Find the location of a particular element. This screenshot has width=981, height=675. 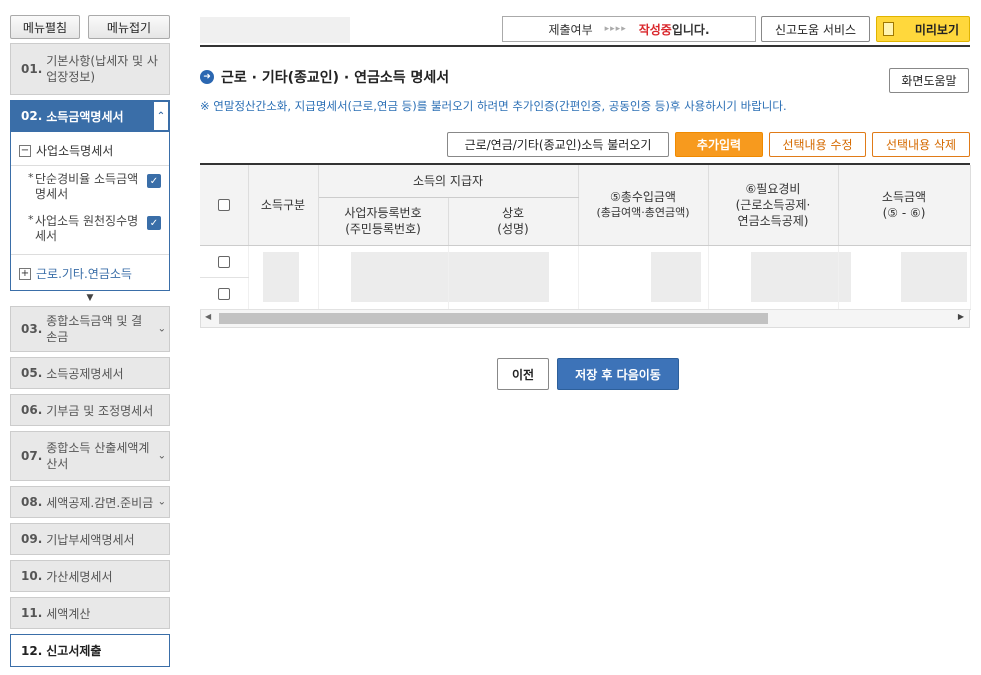

header-line: 소득금액 is located at coordinates (904, 196).